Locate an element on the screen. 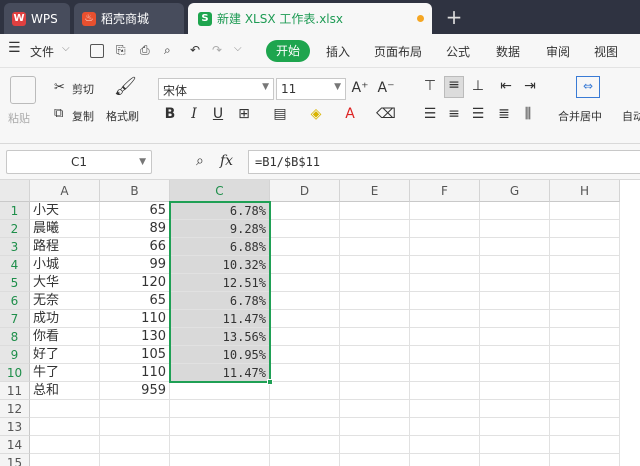  distribute-icon: ⫼ is located at coordinates (528, 114).